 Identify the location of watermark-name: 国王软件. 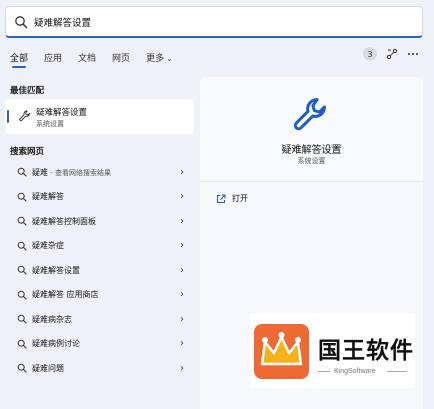
(366, 351).